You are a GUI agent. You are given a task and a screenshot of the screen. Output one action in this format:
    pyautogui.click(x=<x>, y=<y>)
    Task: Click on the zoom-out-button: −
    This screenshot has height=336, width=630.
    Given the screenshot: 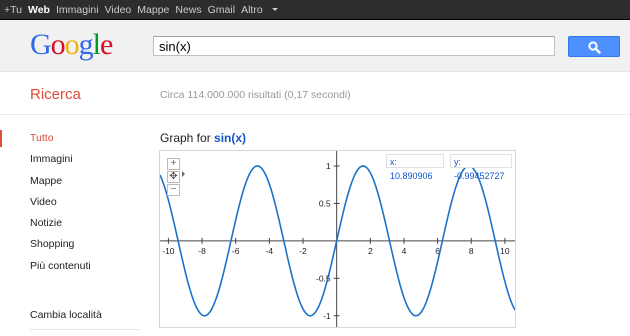 What is the action you would take?
    pyautogui.click(x=173, y=190)
    